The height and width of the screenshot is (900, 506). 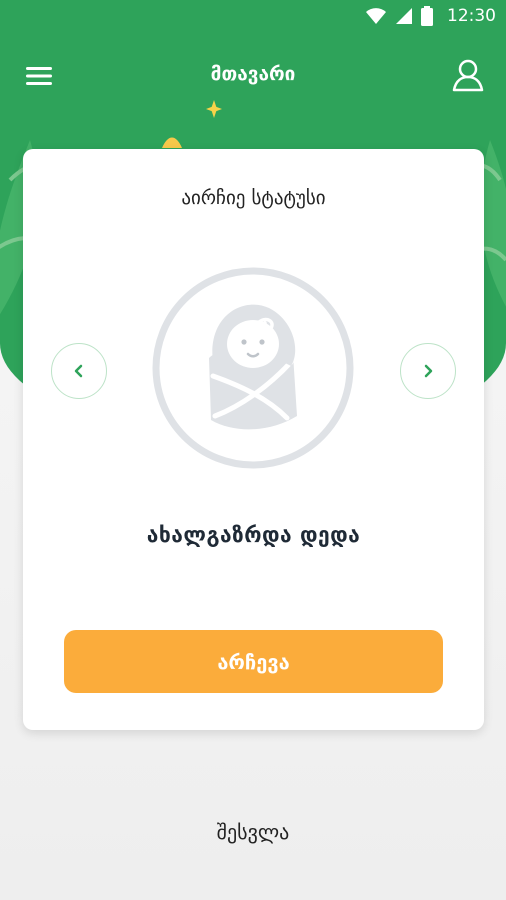 What do you see at coordinates (427, 16) in the screenshot?
I see `battery-icon` at bounding box center [427, 16].